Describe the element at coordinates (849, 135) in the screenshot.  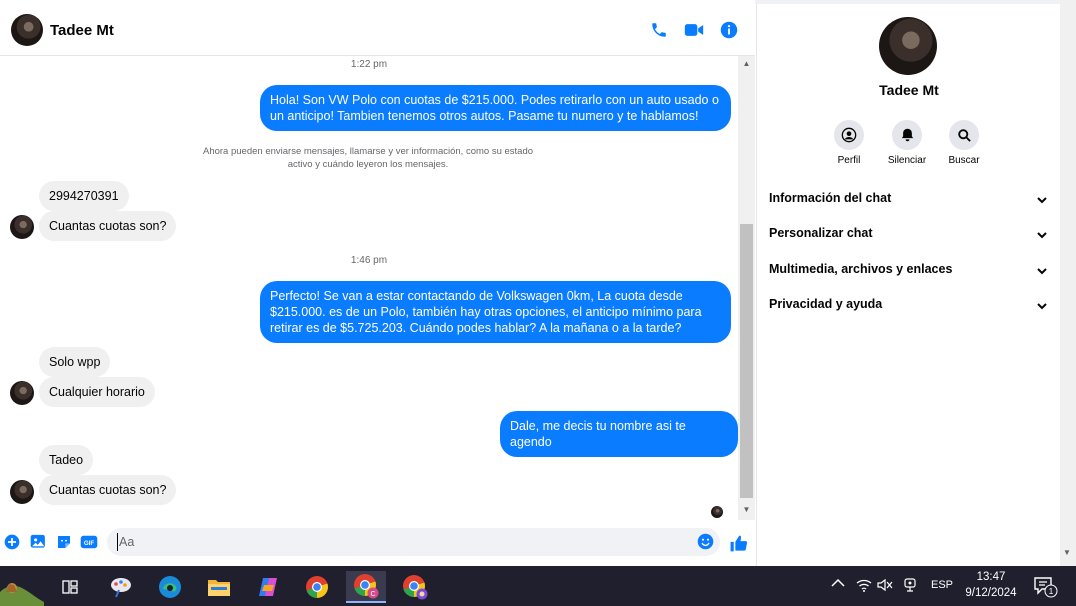
I see `profile-icon` at that location.